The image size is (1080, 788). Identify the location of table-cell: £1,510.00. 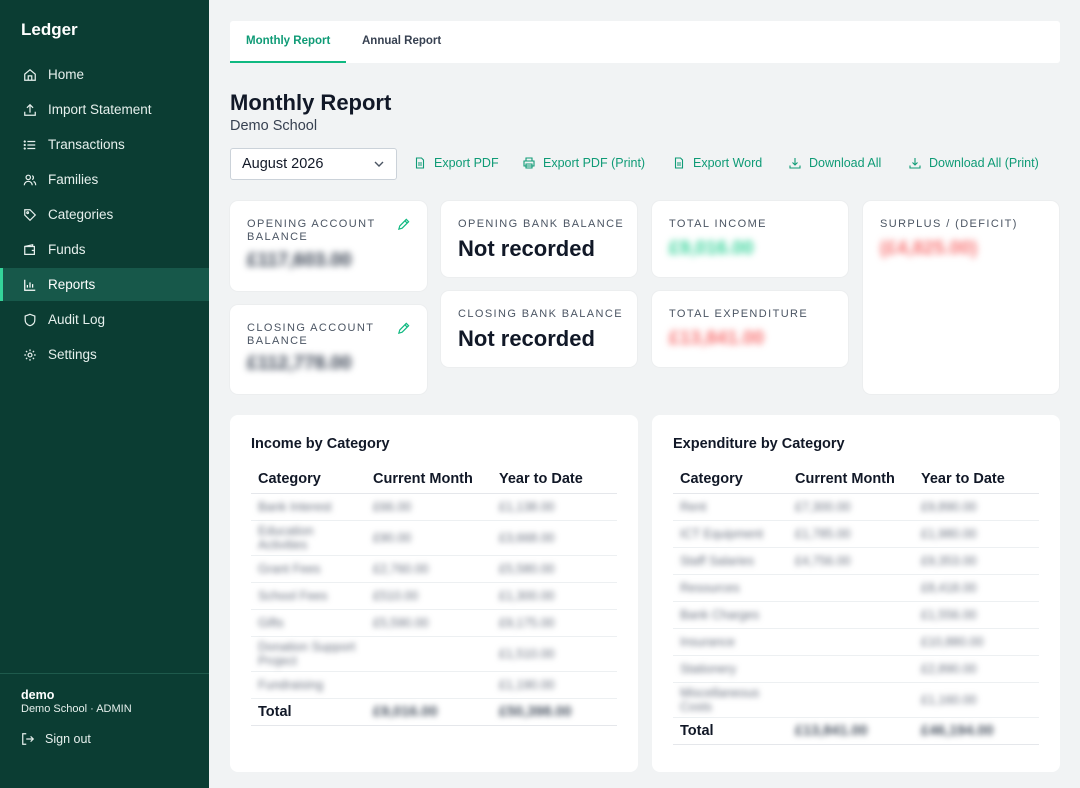
(554, 654).